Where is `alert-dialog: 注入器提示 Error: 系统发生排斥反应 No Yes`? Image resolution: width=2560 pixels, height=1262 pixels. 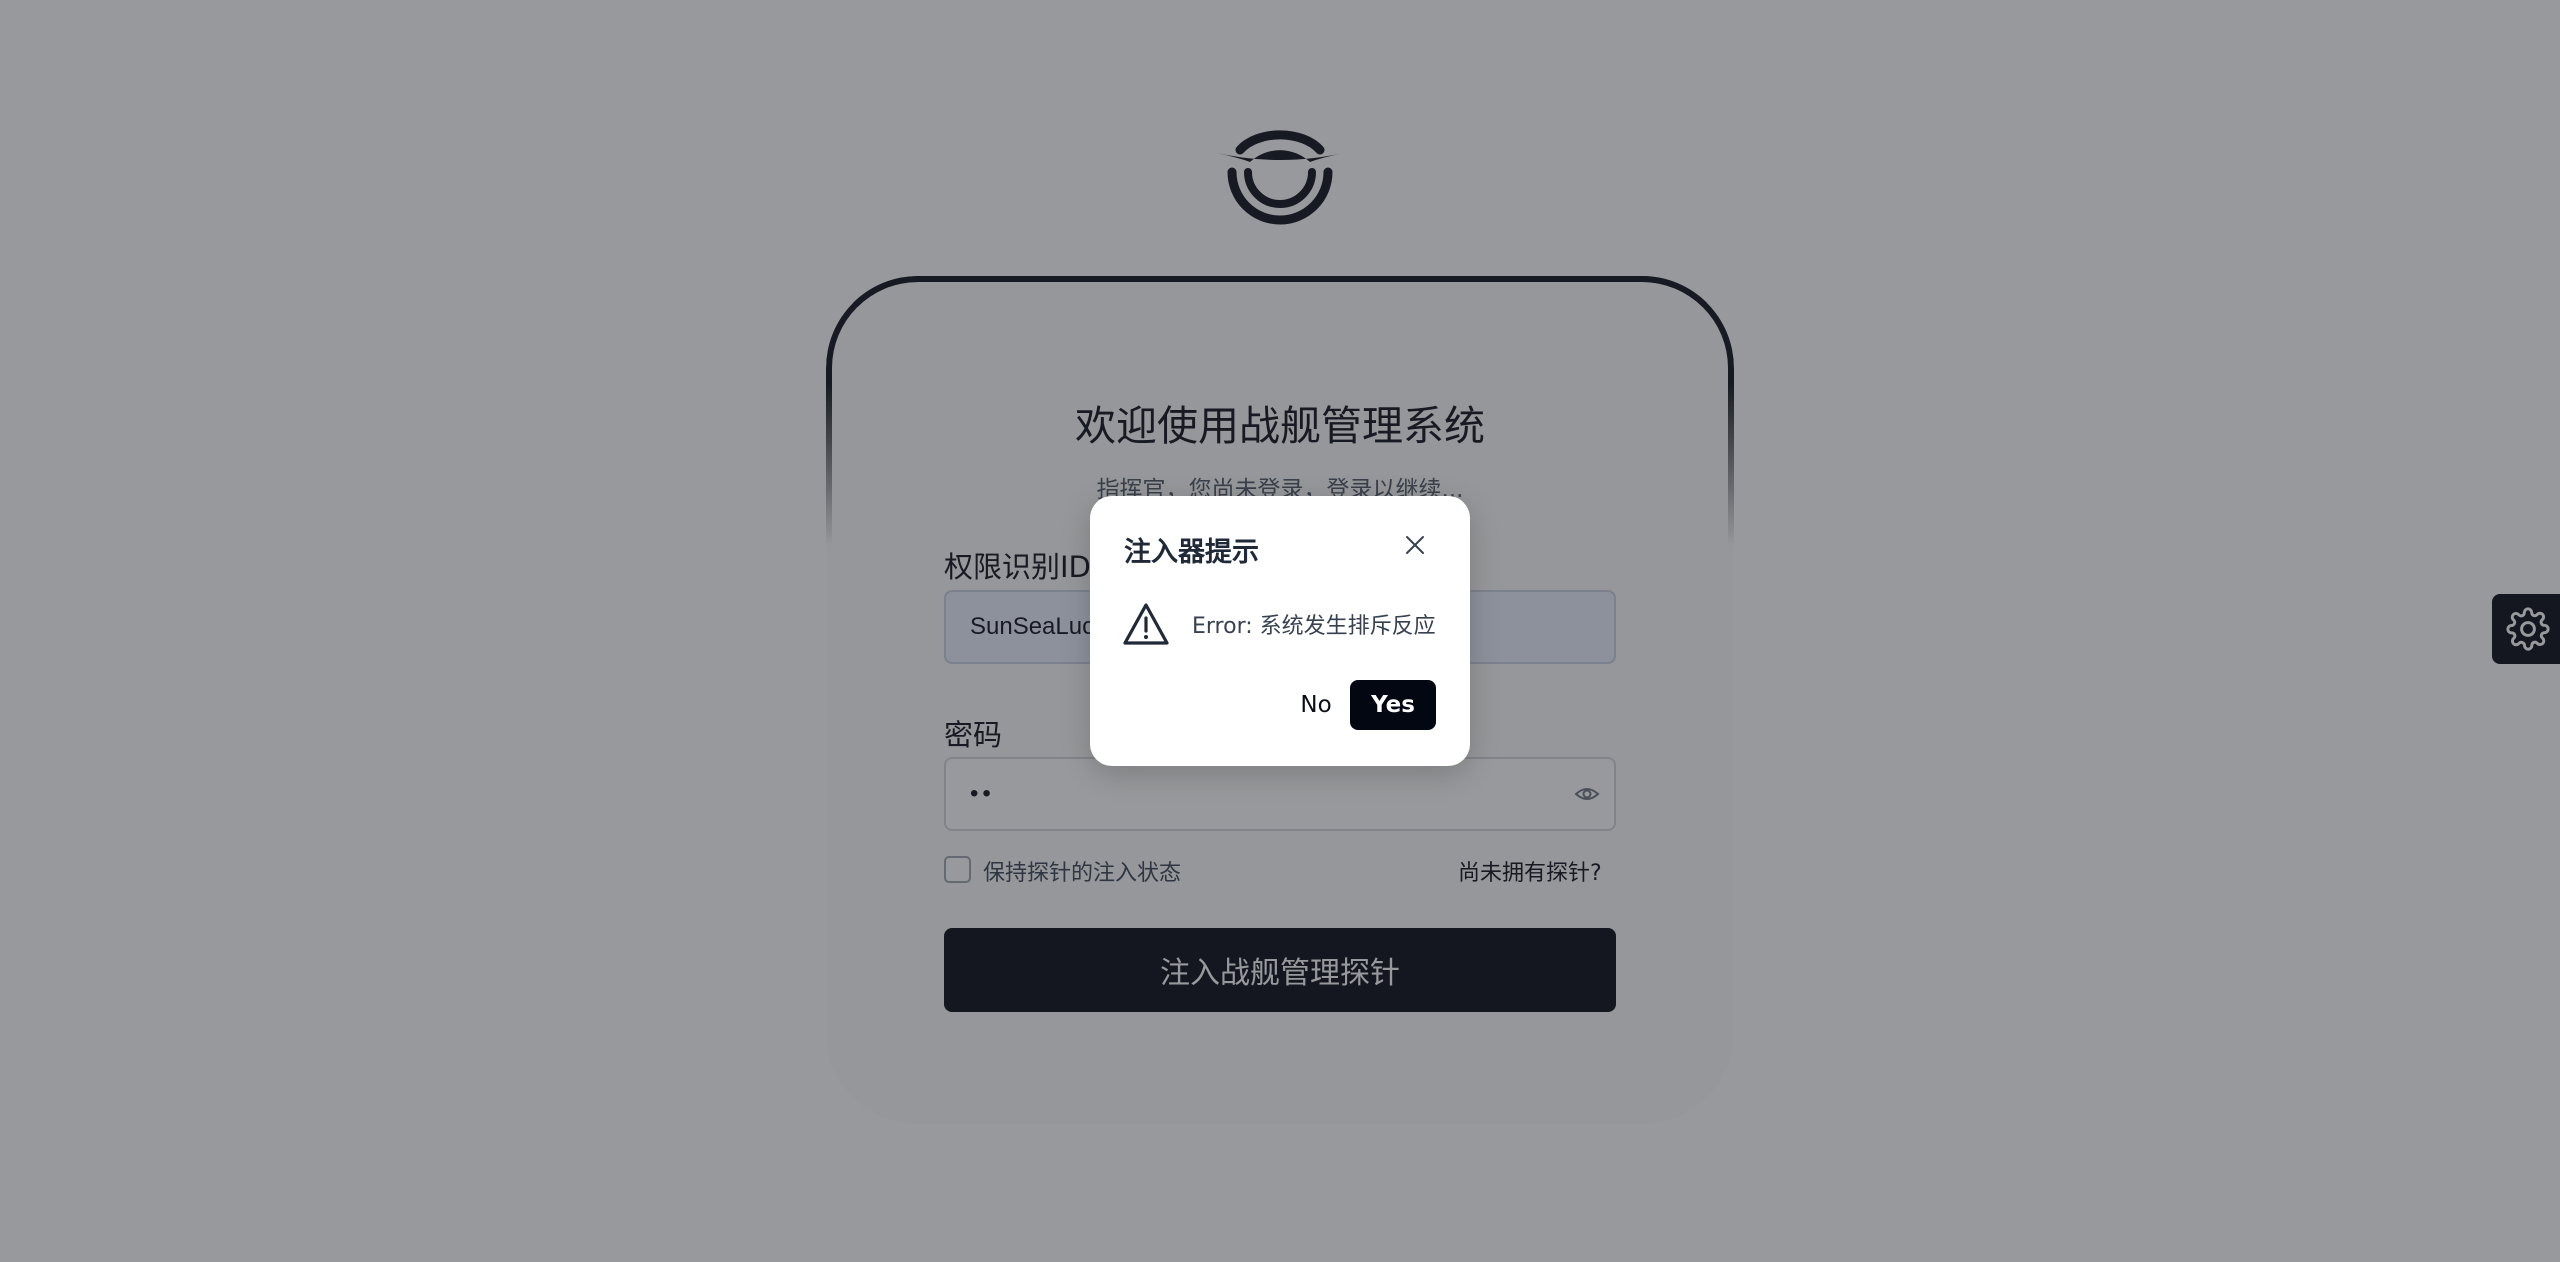 alert-dialog: 注入器提示 Error: 系统发生排斥反应 No Yes is located at coordinates (1280, 631).